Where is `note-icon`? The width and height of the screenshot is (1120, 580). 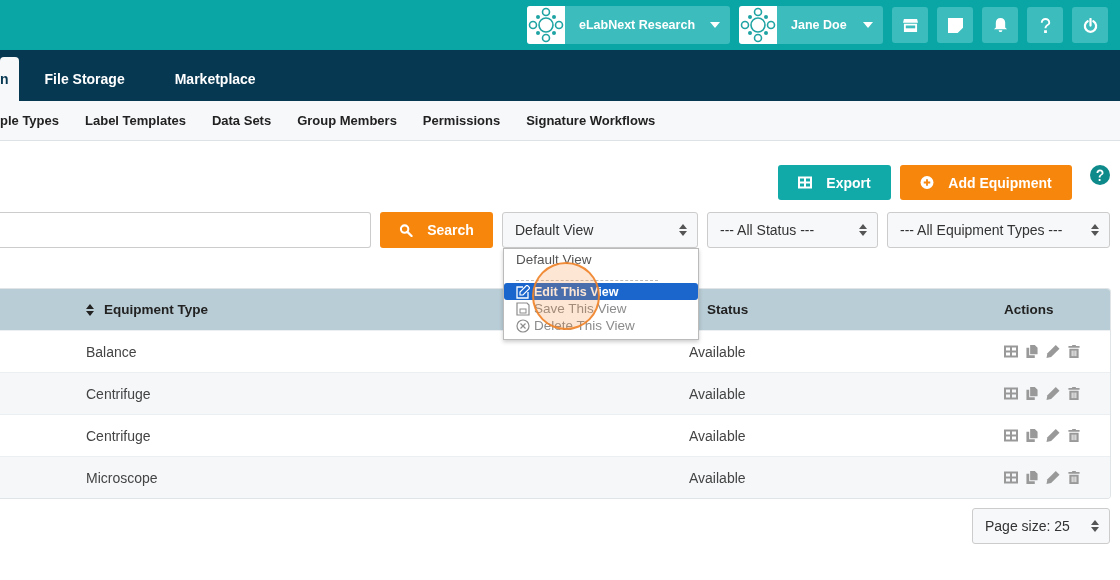
note-icon is located at coordinates (955, 25).